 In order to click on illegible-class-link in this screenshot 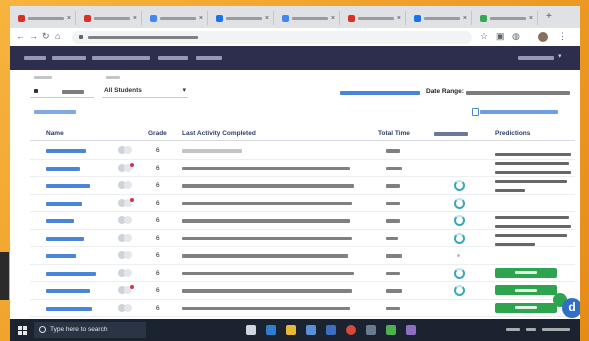, I will do `click(380, 93)`.